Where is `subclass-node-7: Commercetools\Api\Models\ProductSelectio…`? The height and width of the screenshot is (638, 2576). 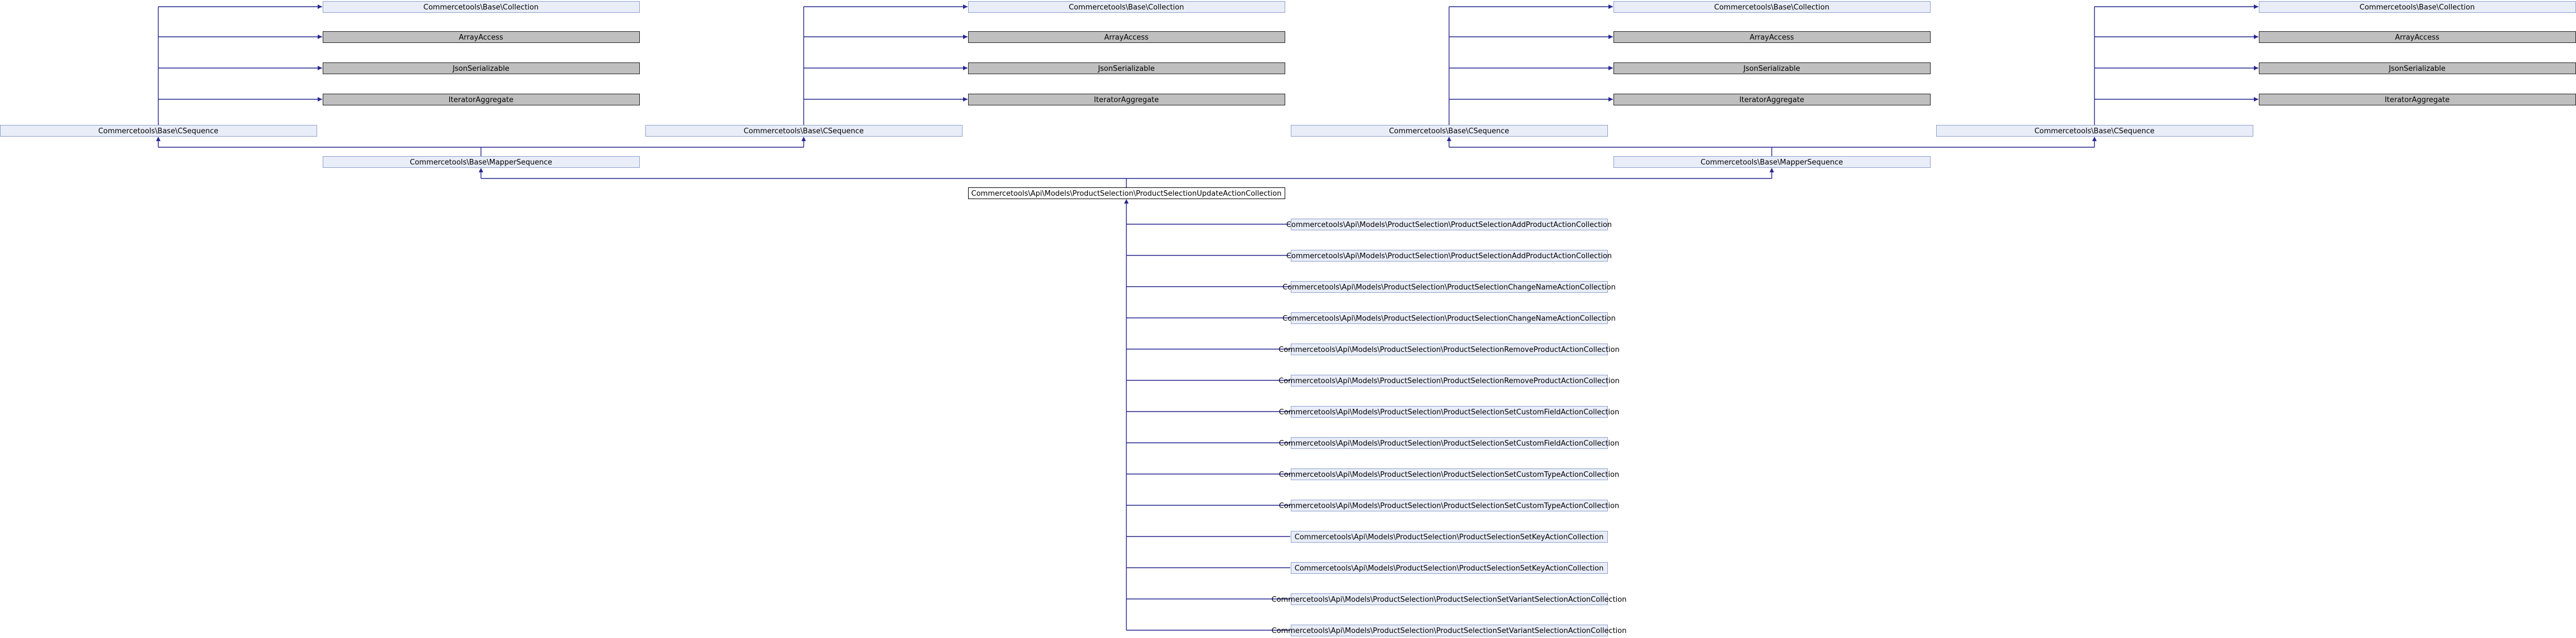
subclass-node-7: Commercetools\Api\Models\ProductSelectio… is located at coordinates (1450, 412).